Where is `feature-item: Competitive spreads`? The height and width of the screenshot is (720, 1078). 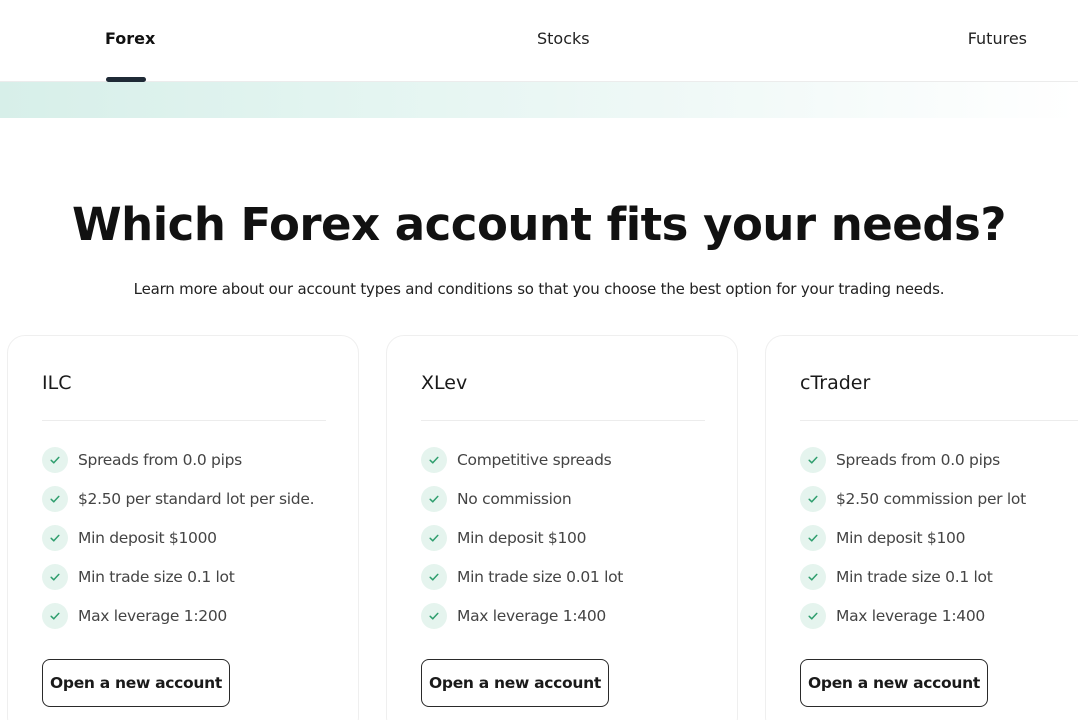
feature-item: Competitive spreads is located at coordinates (522, 466).